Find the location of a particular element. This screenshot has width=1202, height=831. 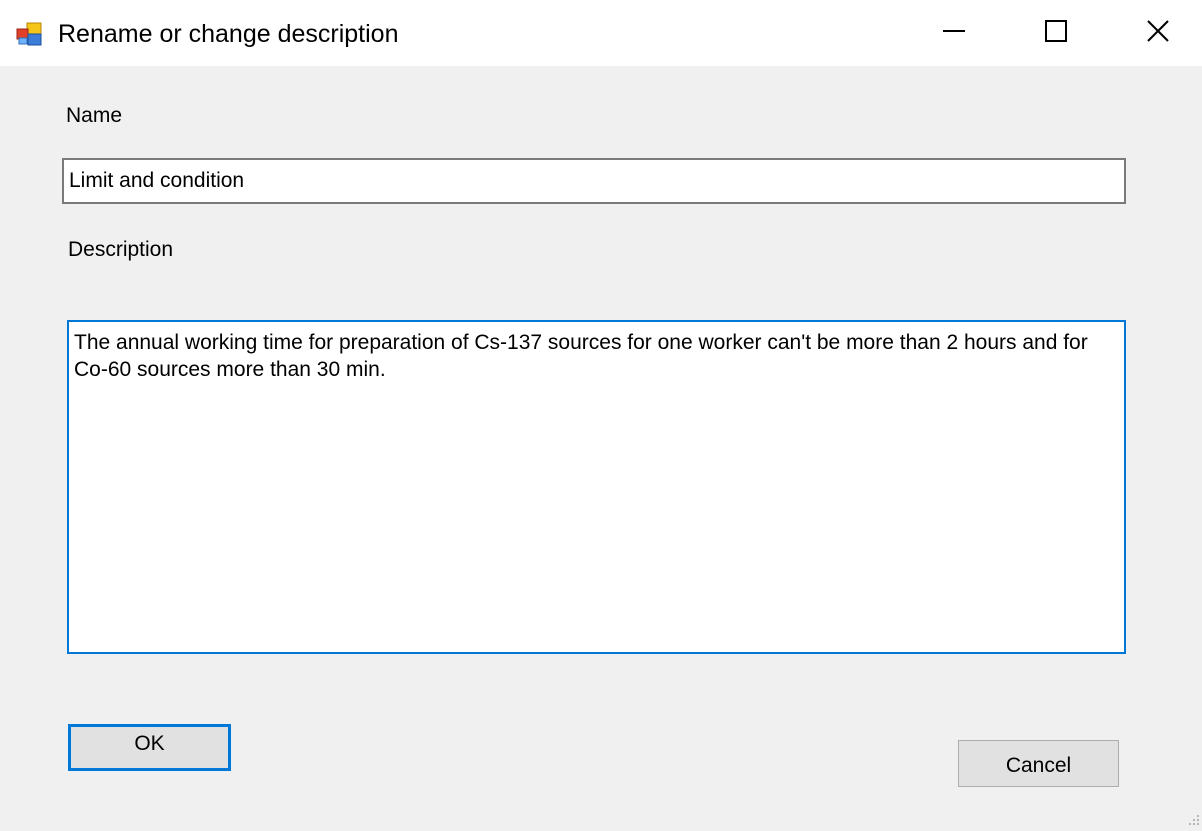

cancel-button: Cancel is located at coordinates (1038, 763).